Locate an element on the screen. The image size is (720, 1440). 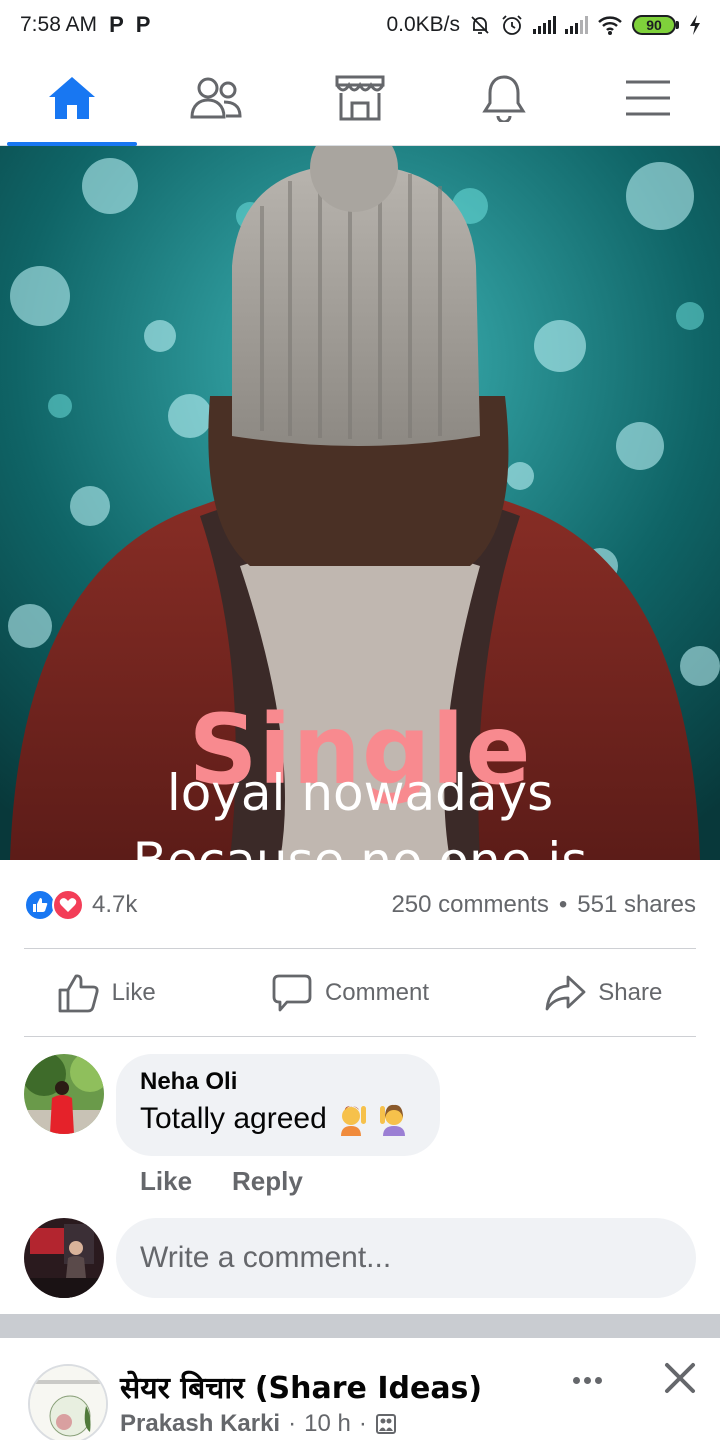
friends-icon is located at coordinates (216, 97).